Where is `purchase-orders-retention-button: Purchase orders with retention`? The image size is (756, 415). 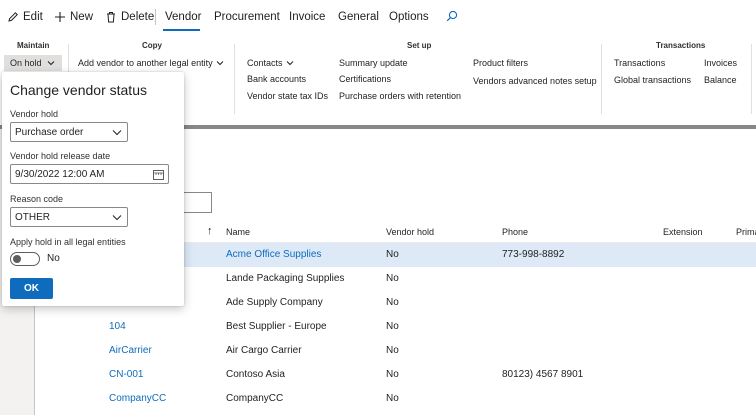
purchase-orders-retention-button: Purchase orders with retention is located at coordinates (400, 96).